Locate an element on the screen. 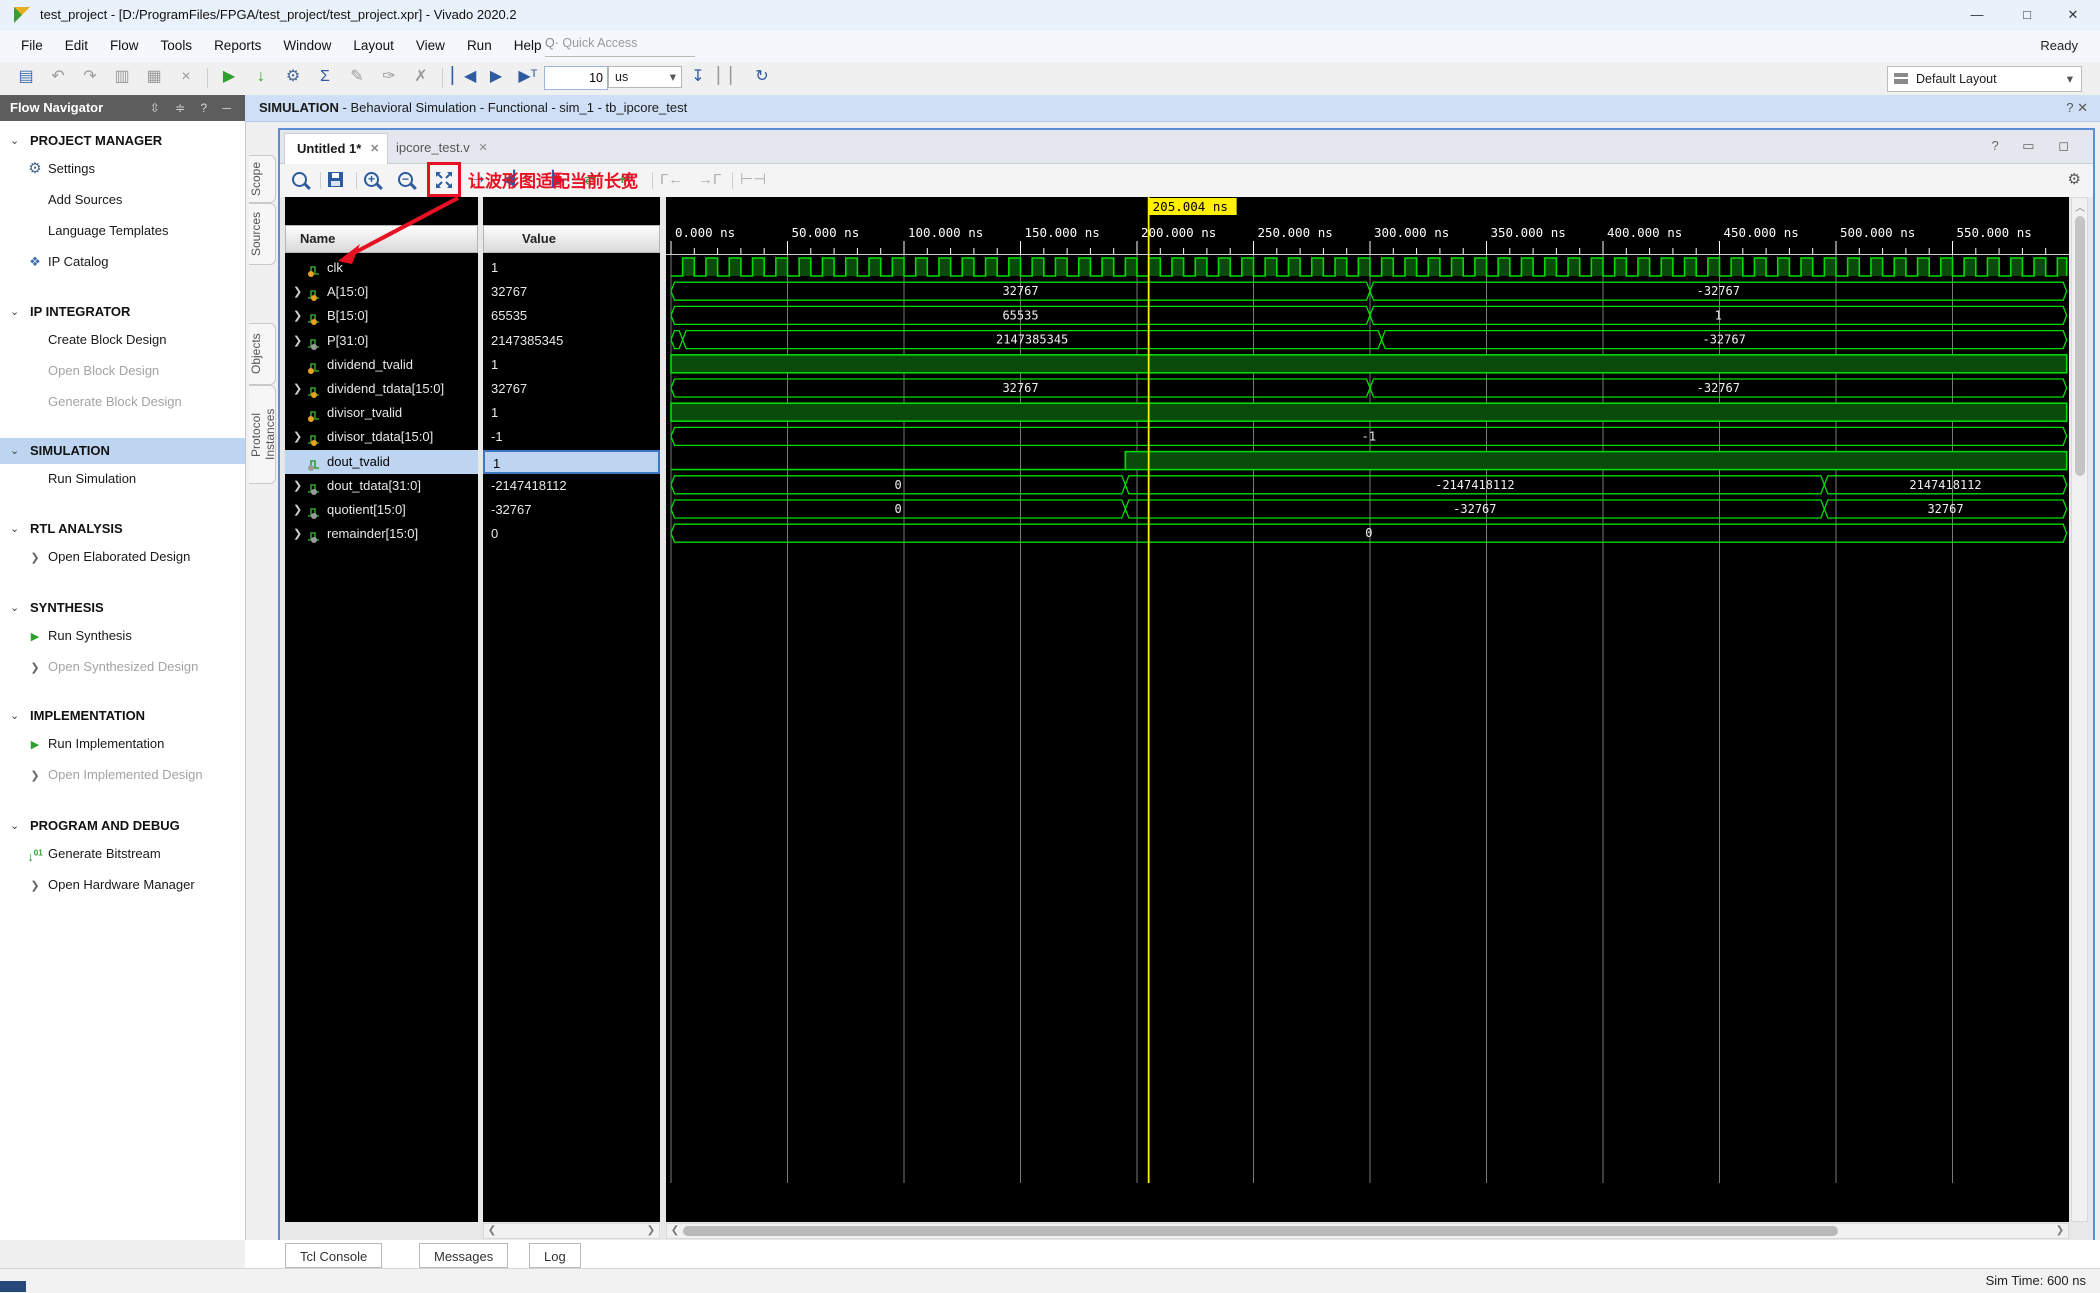 The width and height of the screenshot is (2100, 1293). side-tab-sources: Sources is located at coordinates (262, 234).